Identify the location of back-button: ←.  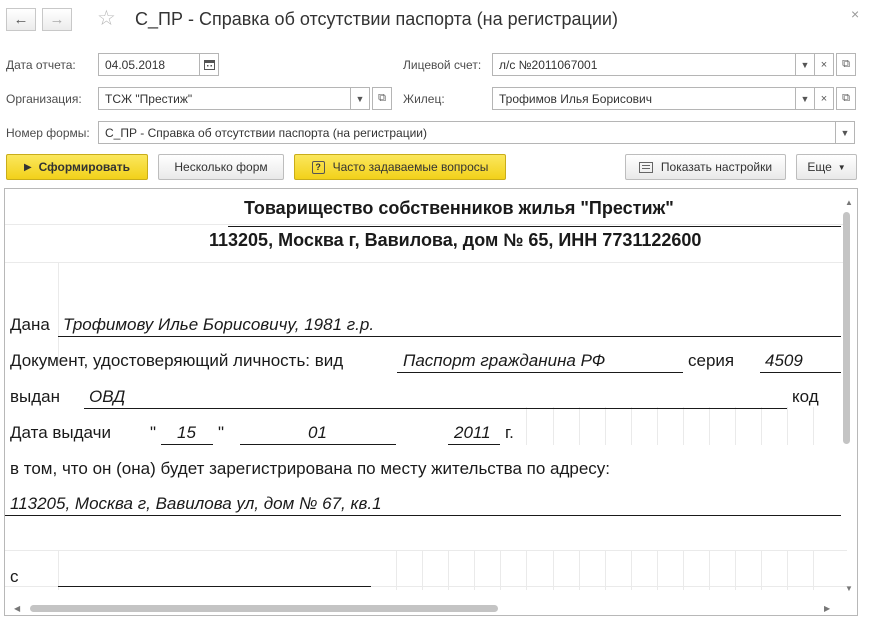
(21, 19).